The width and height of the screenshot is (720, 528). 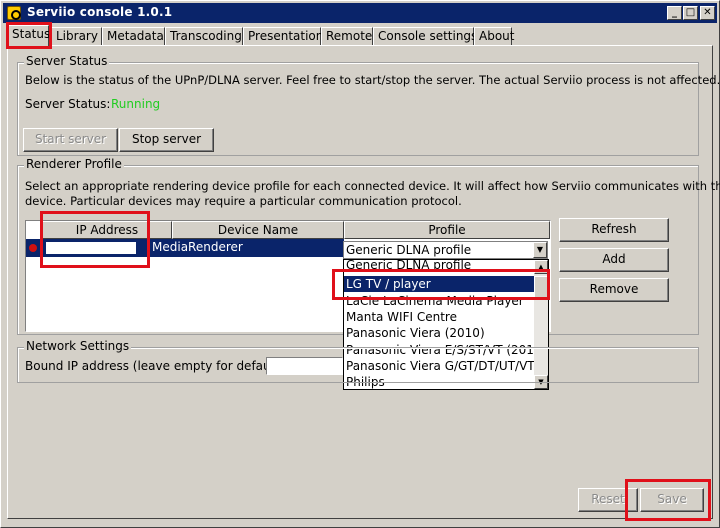 I want to click on minimize-button: _, so click(x=674, y=13).